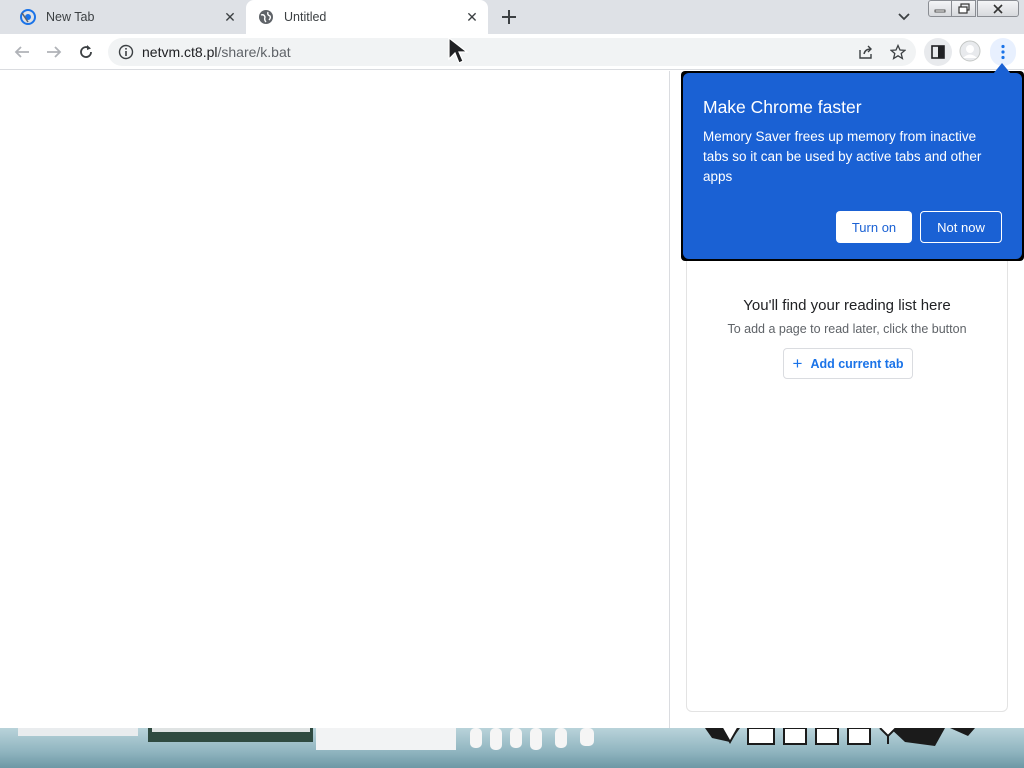  I want to click on promo-title: Make Chrome faster, so click(782, 107).